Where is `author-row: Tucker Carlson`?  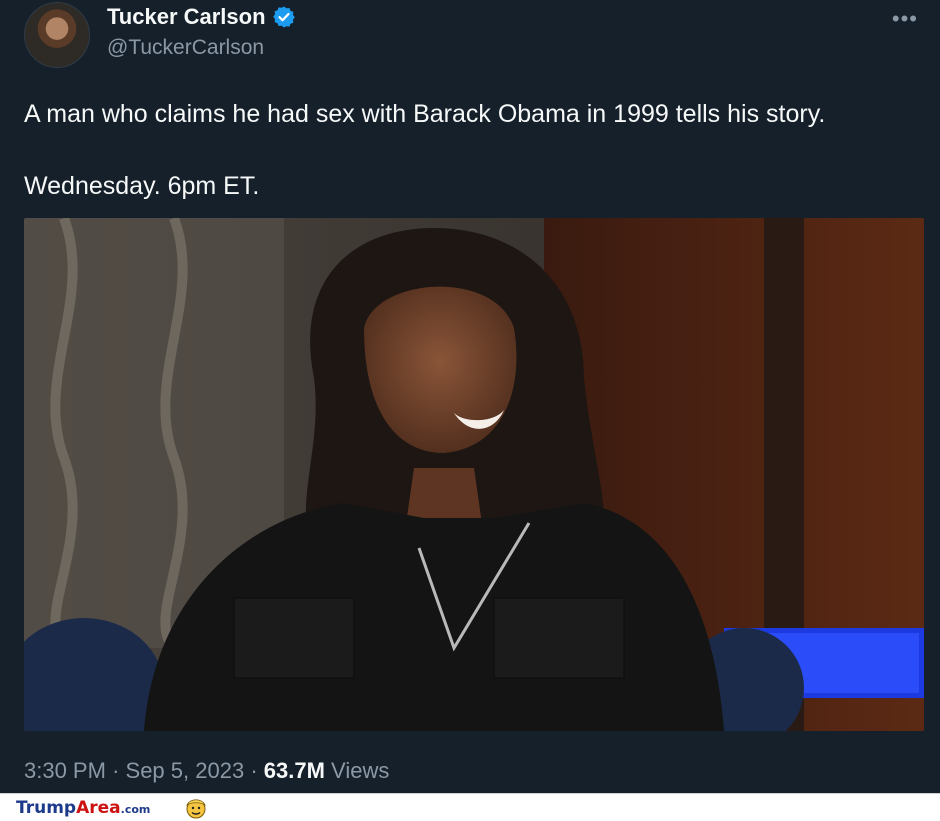 author-row: Tucker Carlson is located at coordinates (201, 17).